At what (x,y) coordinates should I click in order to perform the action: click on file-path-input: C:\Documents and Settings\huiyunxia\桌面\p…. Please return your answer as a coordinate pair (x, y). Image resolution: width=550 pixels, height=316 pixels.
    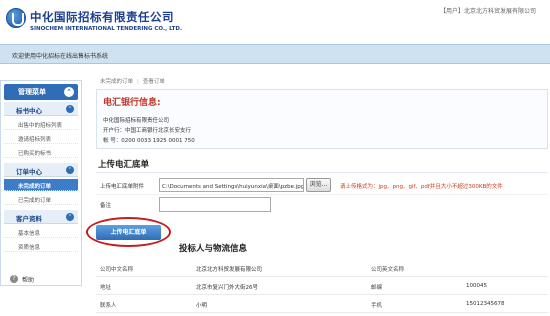
    Looking at the image, I should click on (231, 185).